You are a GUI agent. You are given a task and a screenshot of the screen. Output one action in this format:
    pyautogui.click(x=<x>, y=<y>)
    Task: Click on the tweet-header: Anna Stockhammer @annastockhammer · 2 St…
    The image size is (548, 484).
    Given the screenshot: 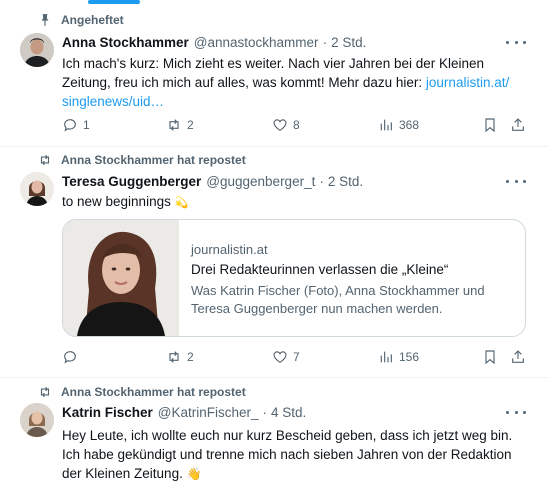 What is the action you would take?
    pyautogui.click(x=214, y=42)
    